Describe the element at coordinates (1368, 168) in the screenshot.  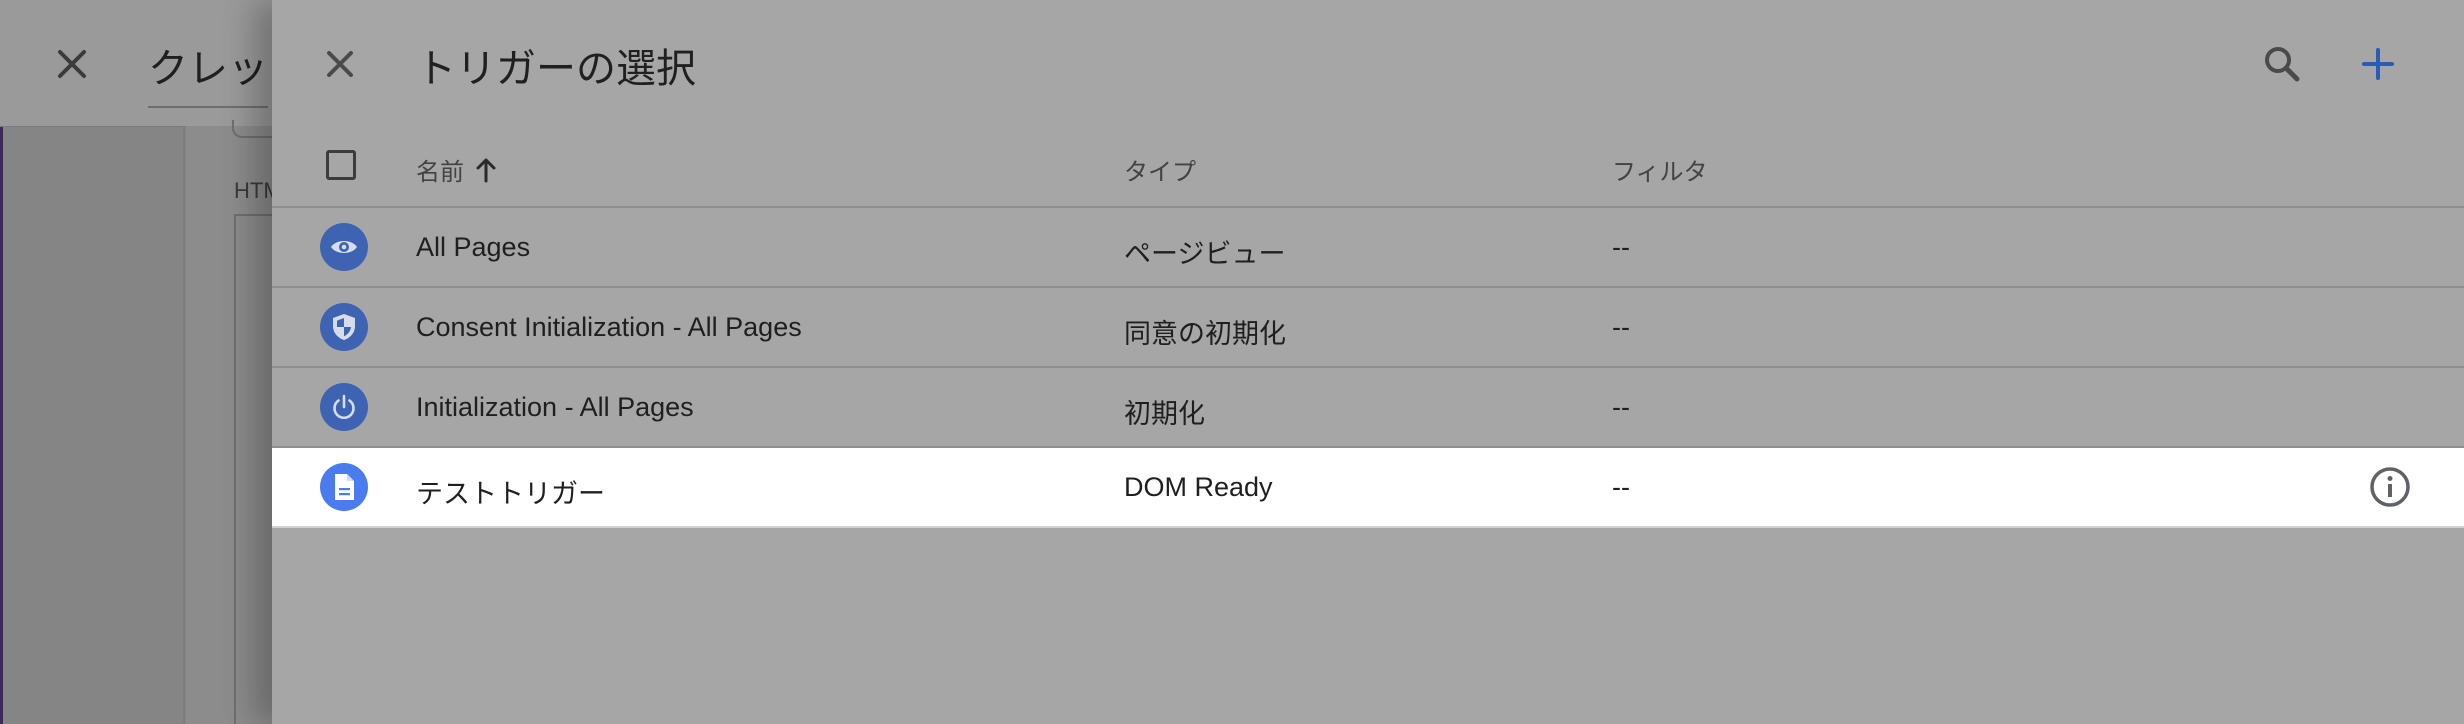
I see `table-header: 名前 タイプ フィルタ` at that location.